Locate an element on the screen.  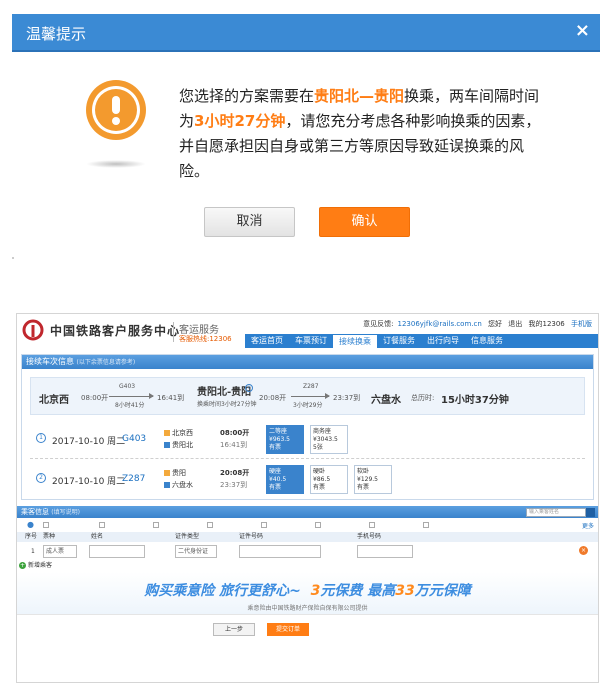
id-number-input is located at coordinates (280, 551).